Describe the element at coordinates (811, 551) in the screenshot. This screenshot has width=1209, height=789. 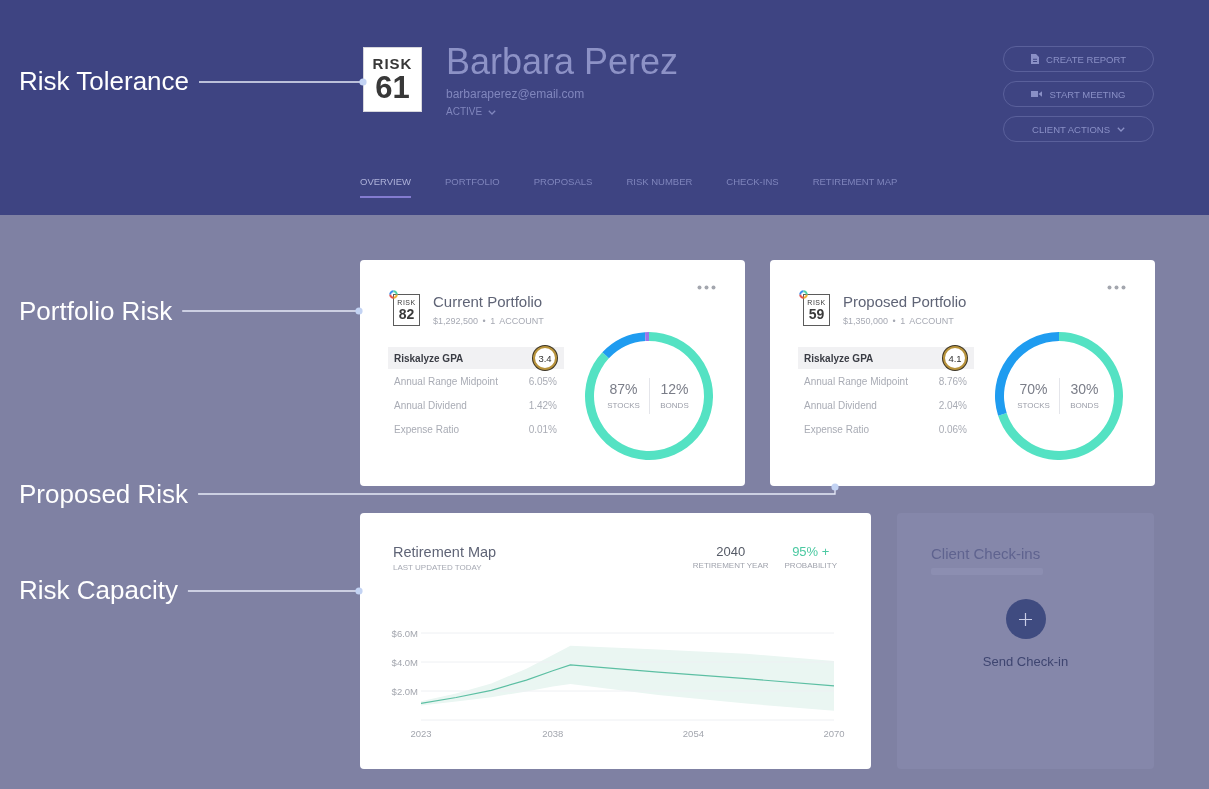
I see `stat-value: 95% +` at that location.